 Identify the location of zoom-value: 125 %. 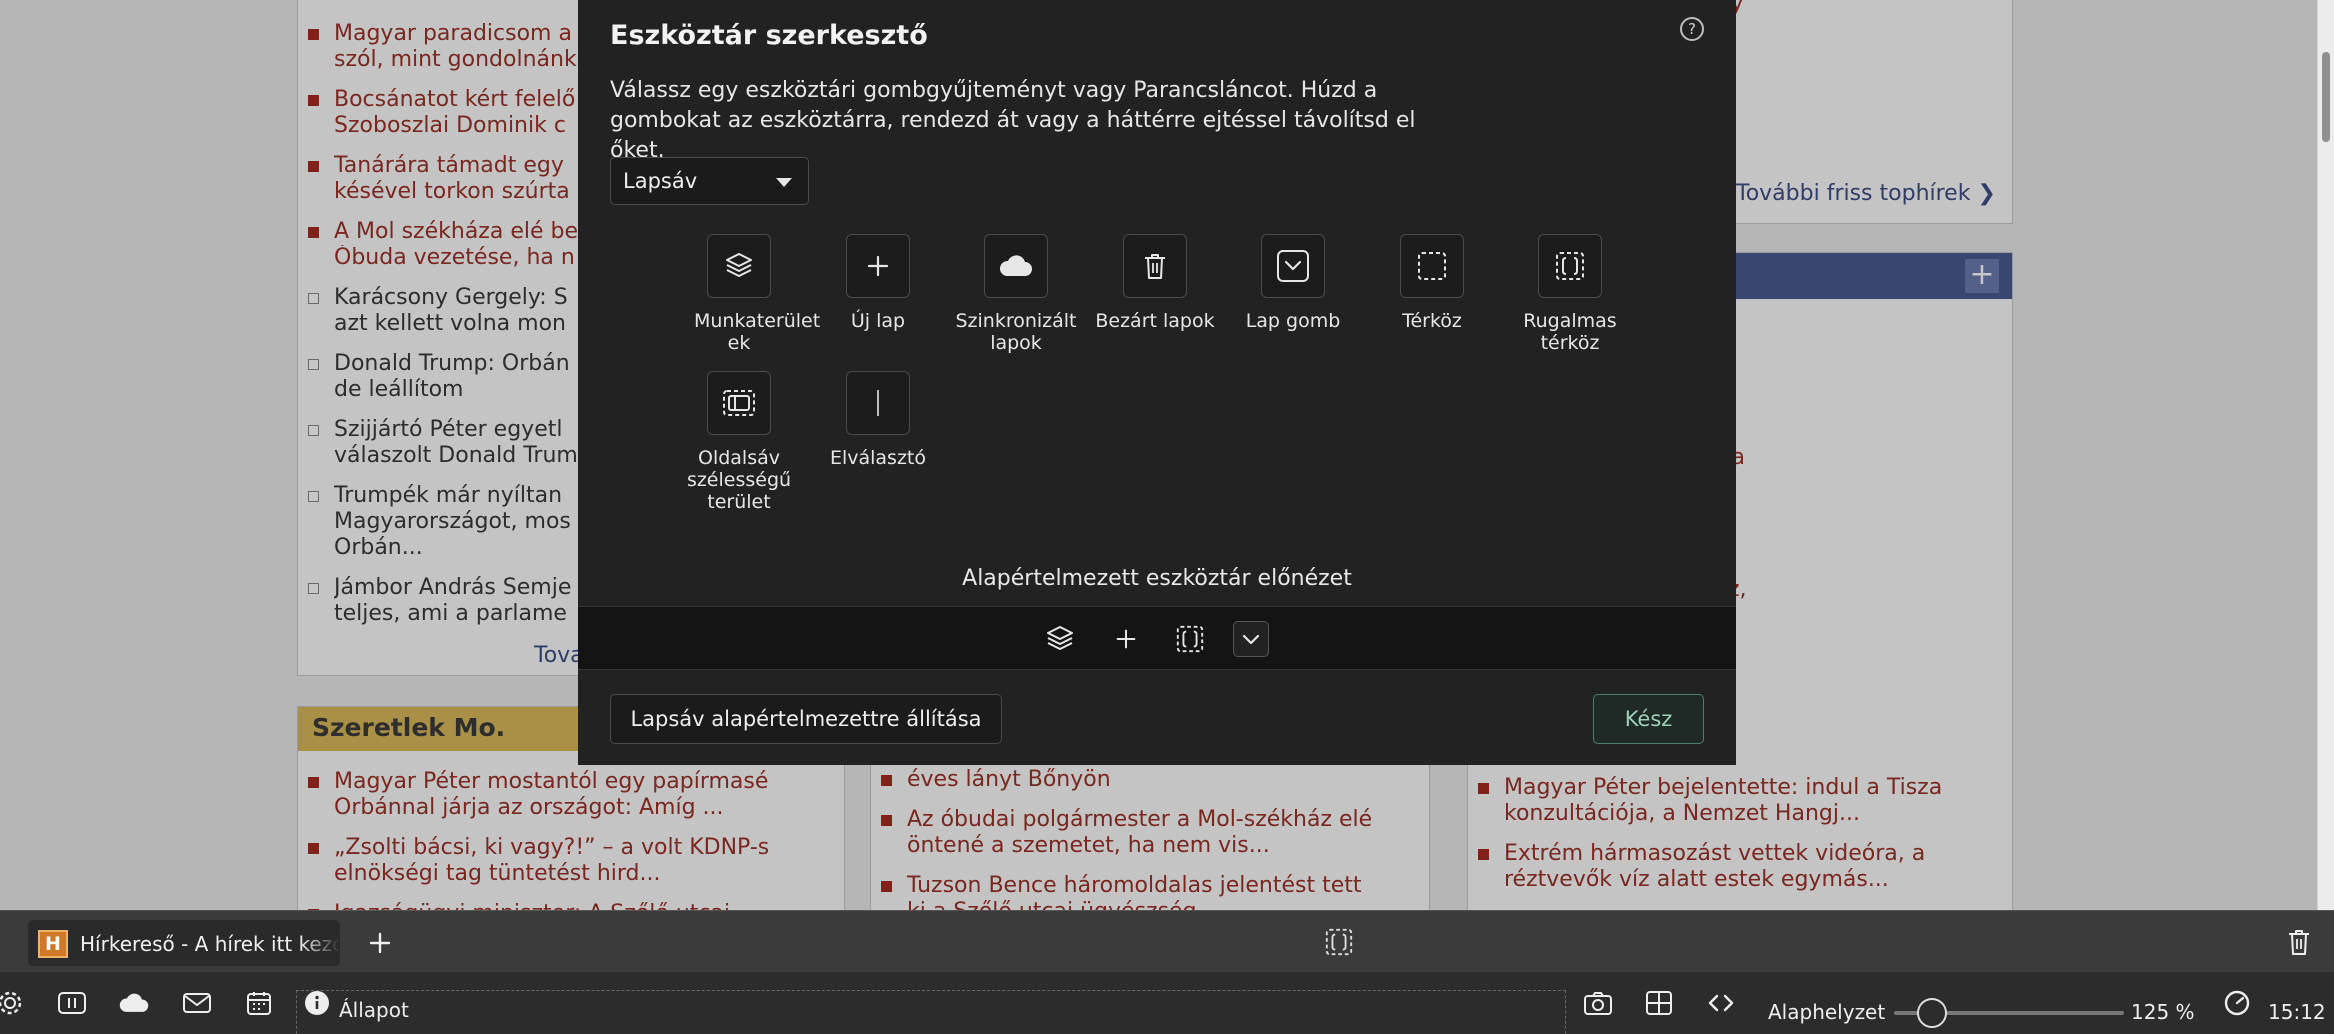
(2163, 1012).